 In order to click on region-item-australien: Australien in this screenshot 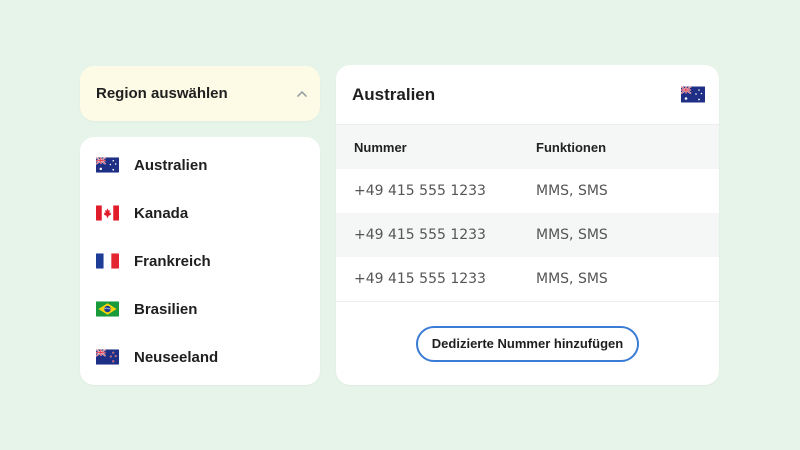, I will do `click(200, 165)`.